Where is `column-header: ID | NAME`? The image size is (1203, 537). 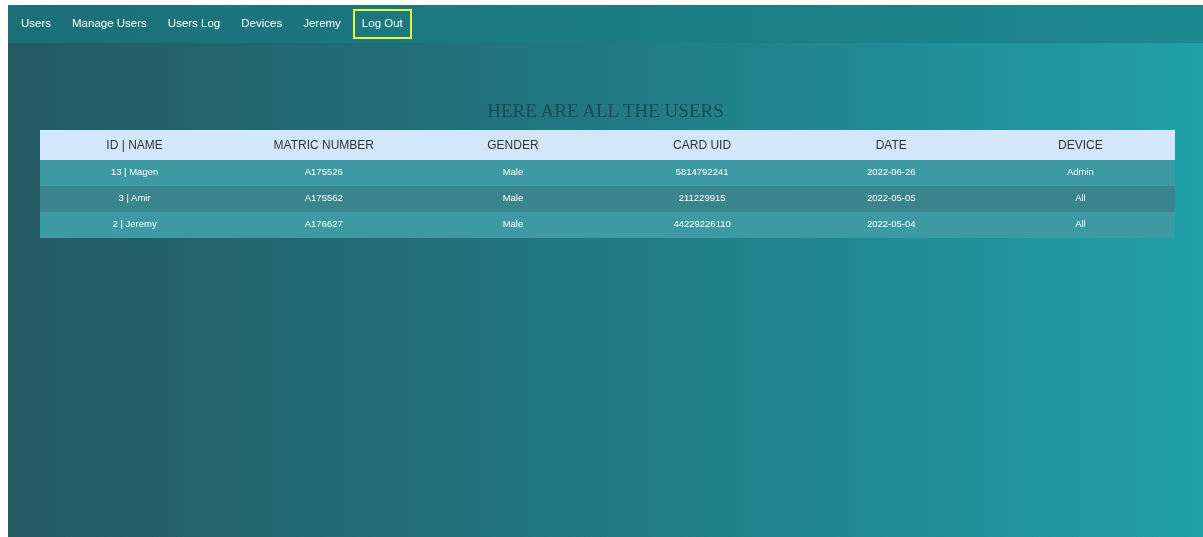 column-header: ID | NAME is located at coordinates (134, 144).